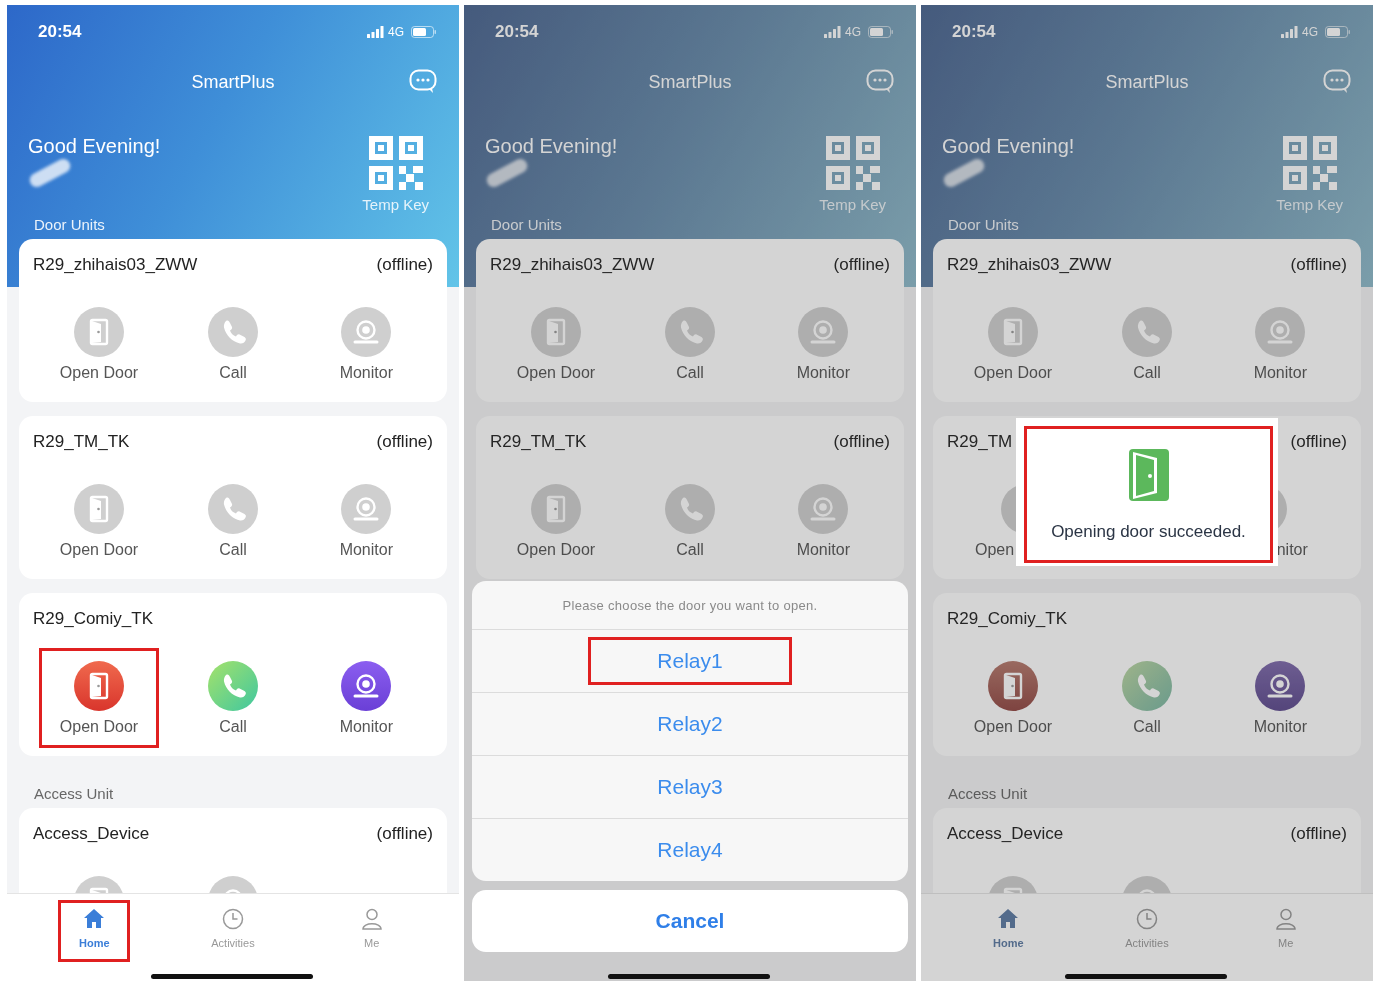  I want to click on device-name: R29_TM, so click(980, 442).